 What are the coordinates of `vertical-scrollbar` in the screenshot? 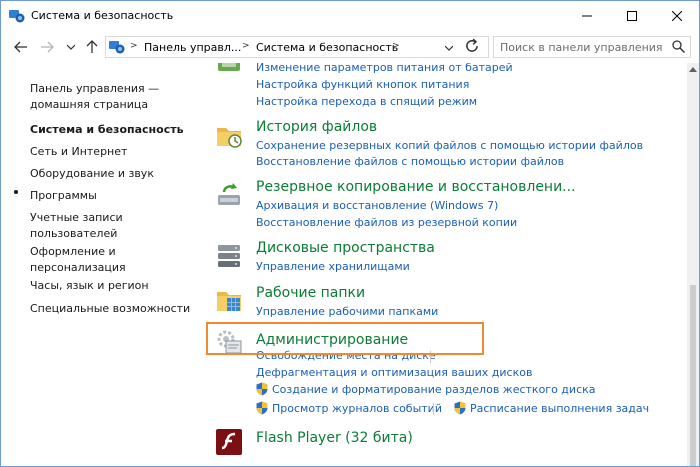 It's located at (693, 264).